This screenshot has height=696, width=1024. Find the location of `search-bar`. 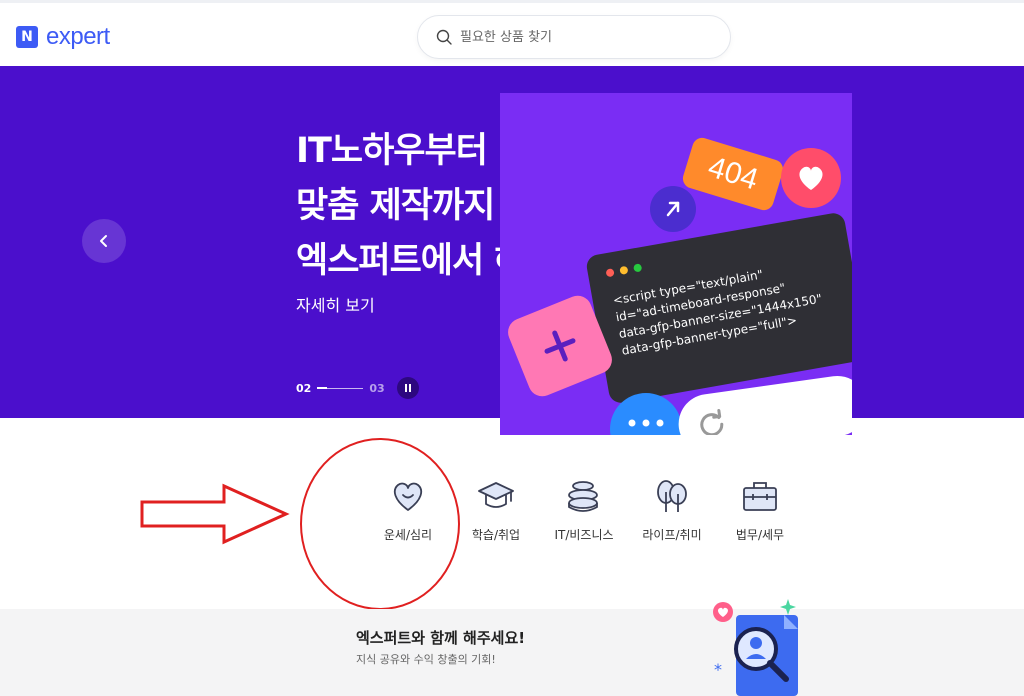

search-bar is located at coordinates (574, 37).